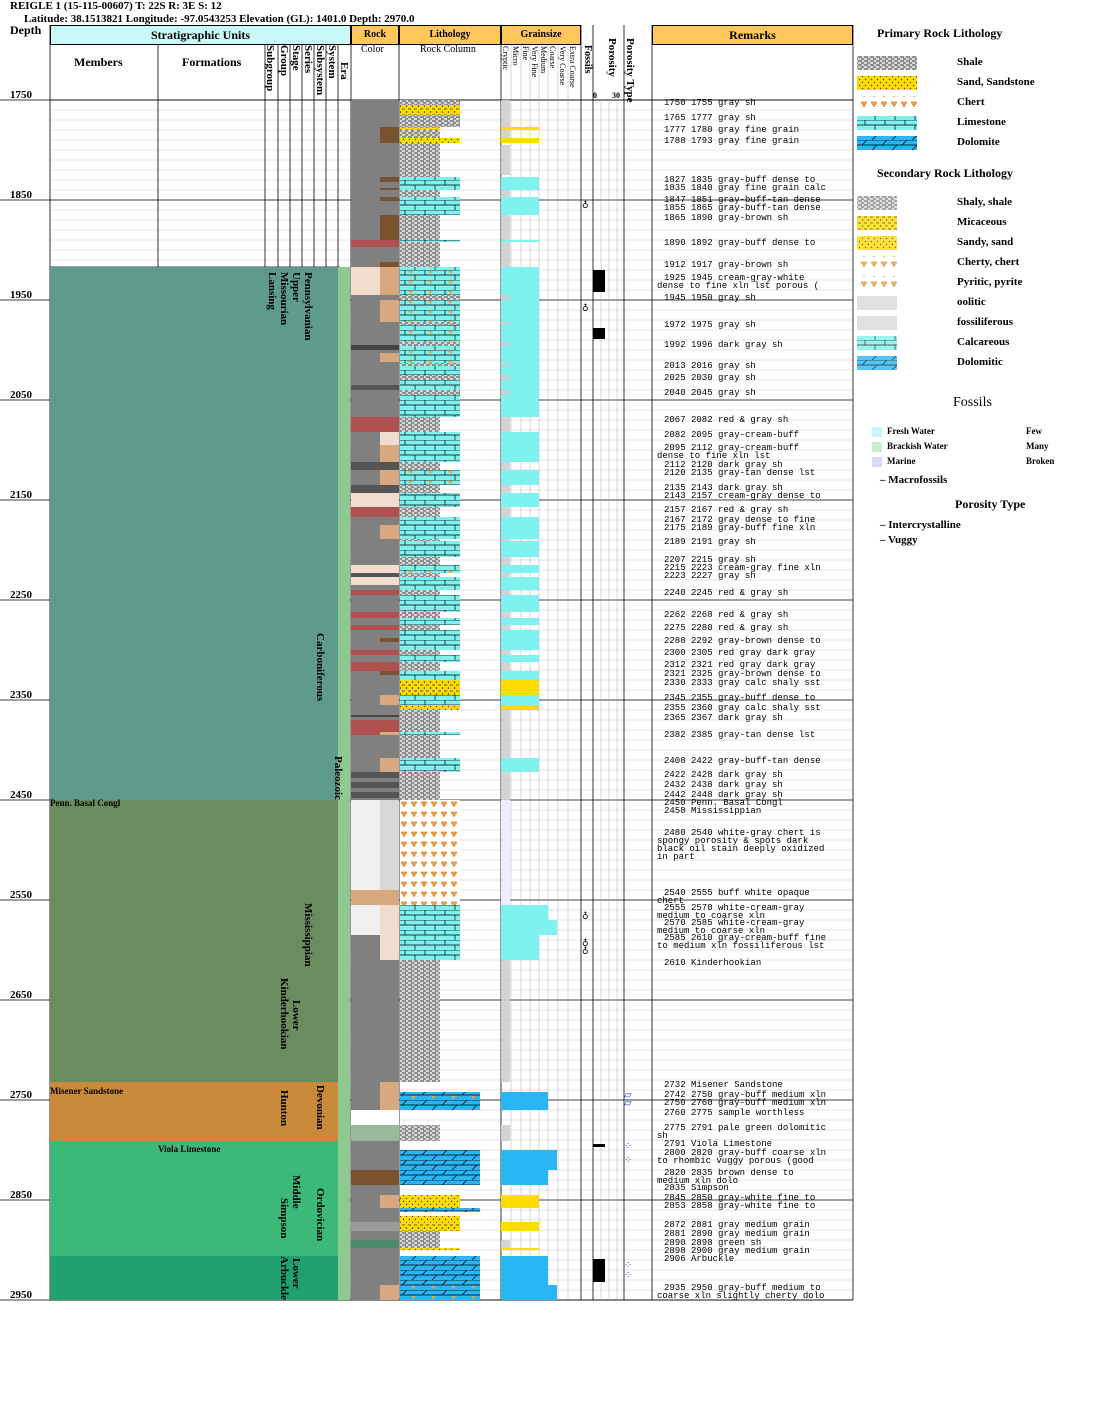 The width and height of the screenshot is (1102, 1425). I want to click on legend-secondary-swatch, so click(877, 283).